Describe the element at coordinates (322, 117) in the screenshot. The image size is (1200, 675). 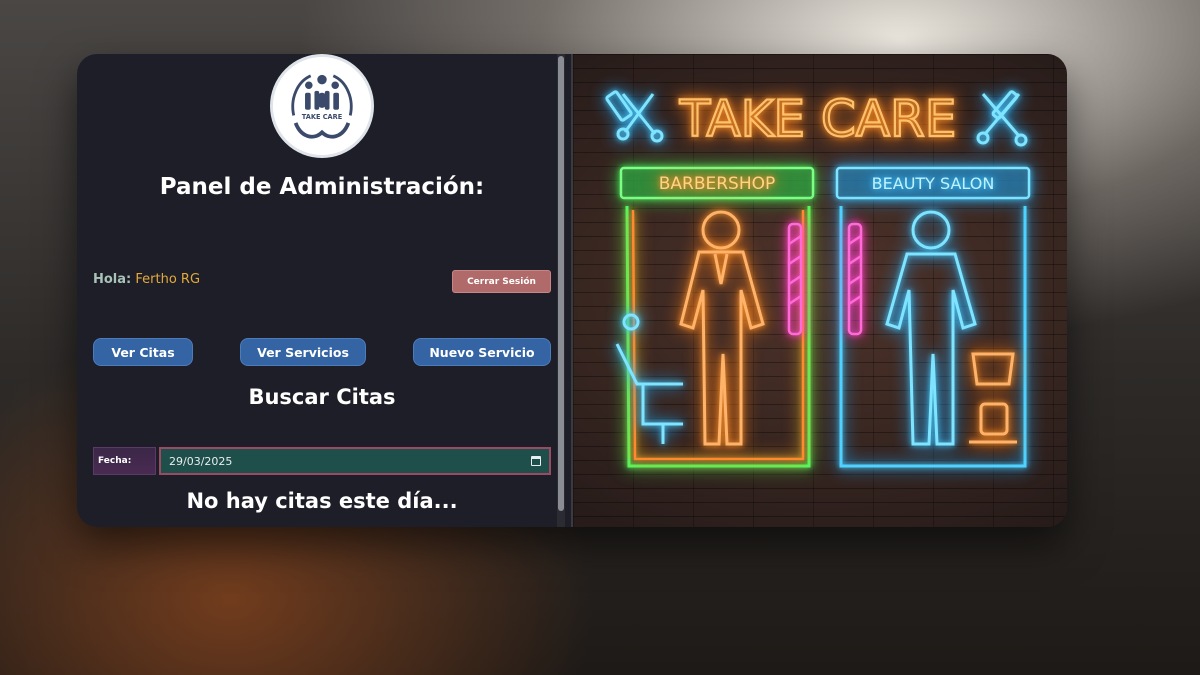
I see `svg-text: TAKE CARE` at that location.